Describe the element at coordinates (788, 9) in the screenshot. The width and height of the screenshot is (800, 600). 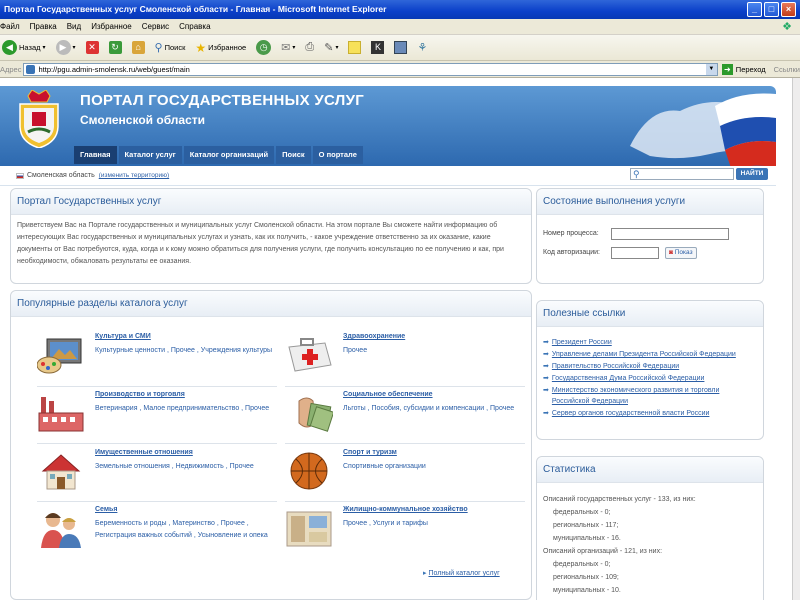
I see `close-button: ×` at that location.